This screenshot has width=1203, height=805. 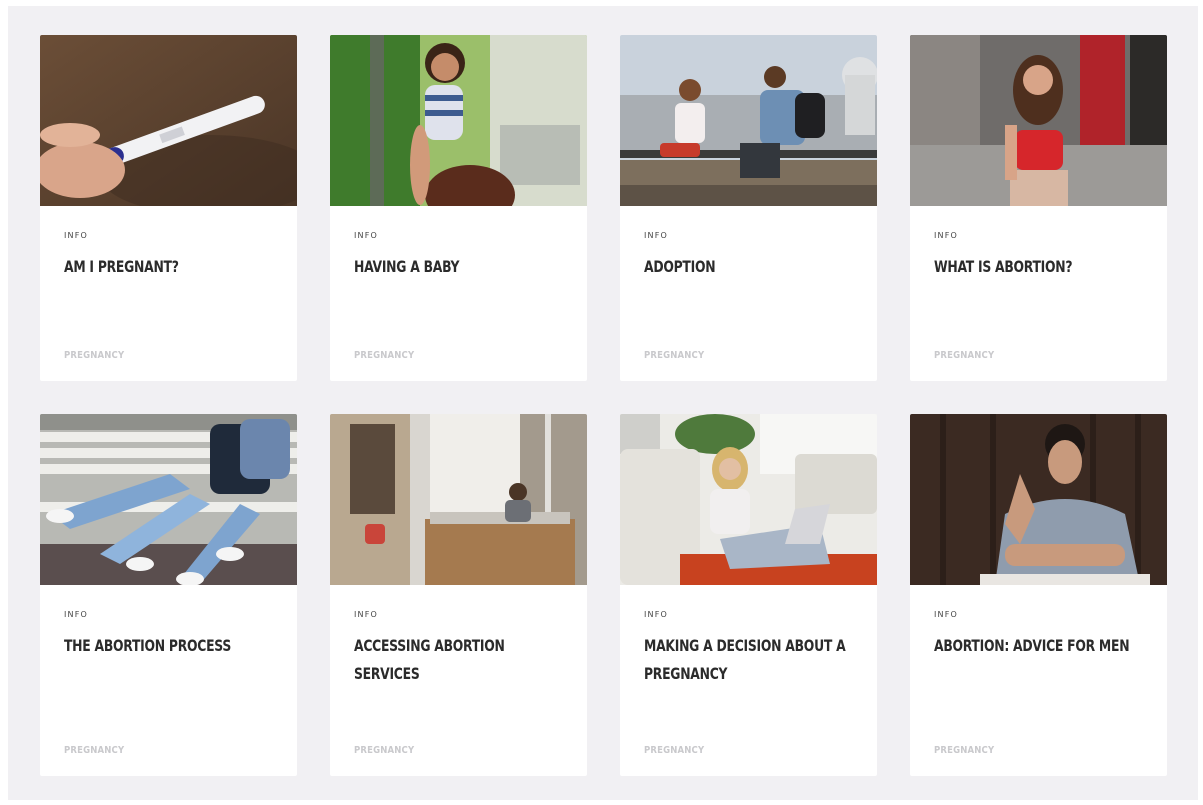 I want to click on article-card-the-abortion-process: INFO THE ABORTION PROCESS PREGNANCY, so click(x=168, y=595).